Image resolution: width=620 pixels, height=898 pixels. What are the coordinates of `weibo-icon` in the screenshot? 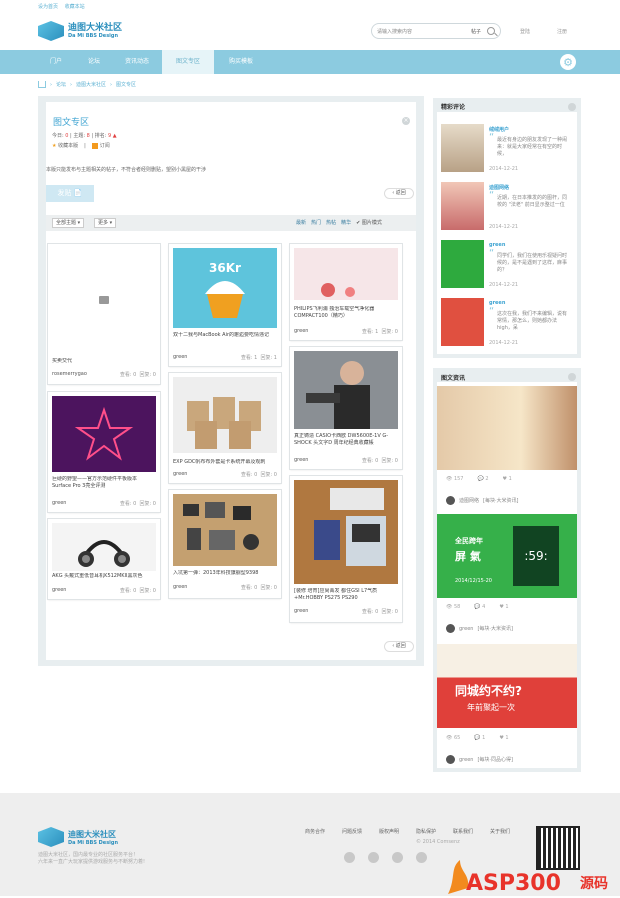 It's located at (349, 857).